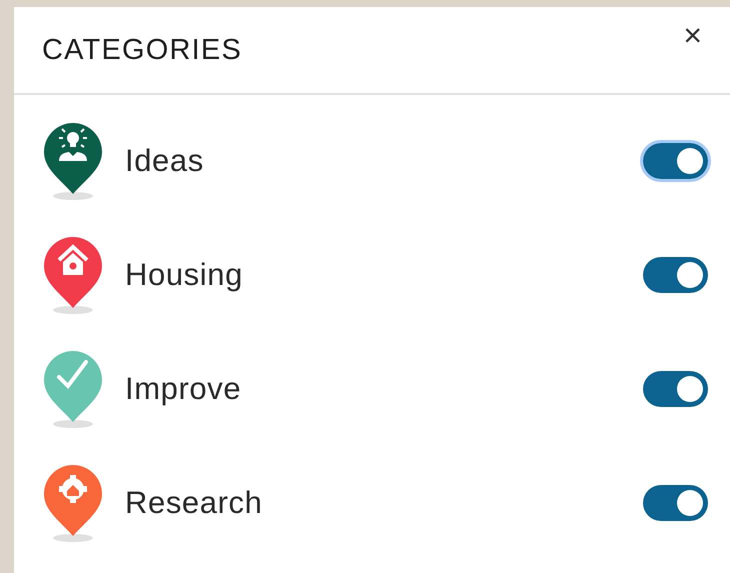  What do you see at coordinates (165, 161) in the screenshot?
I see `category-label: Ideas` at bounding box center [165, 161].